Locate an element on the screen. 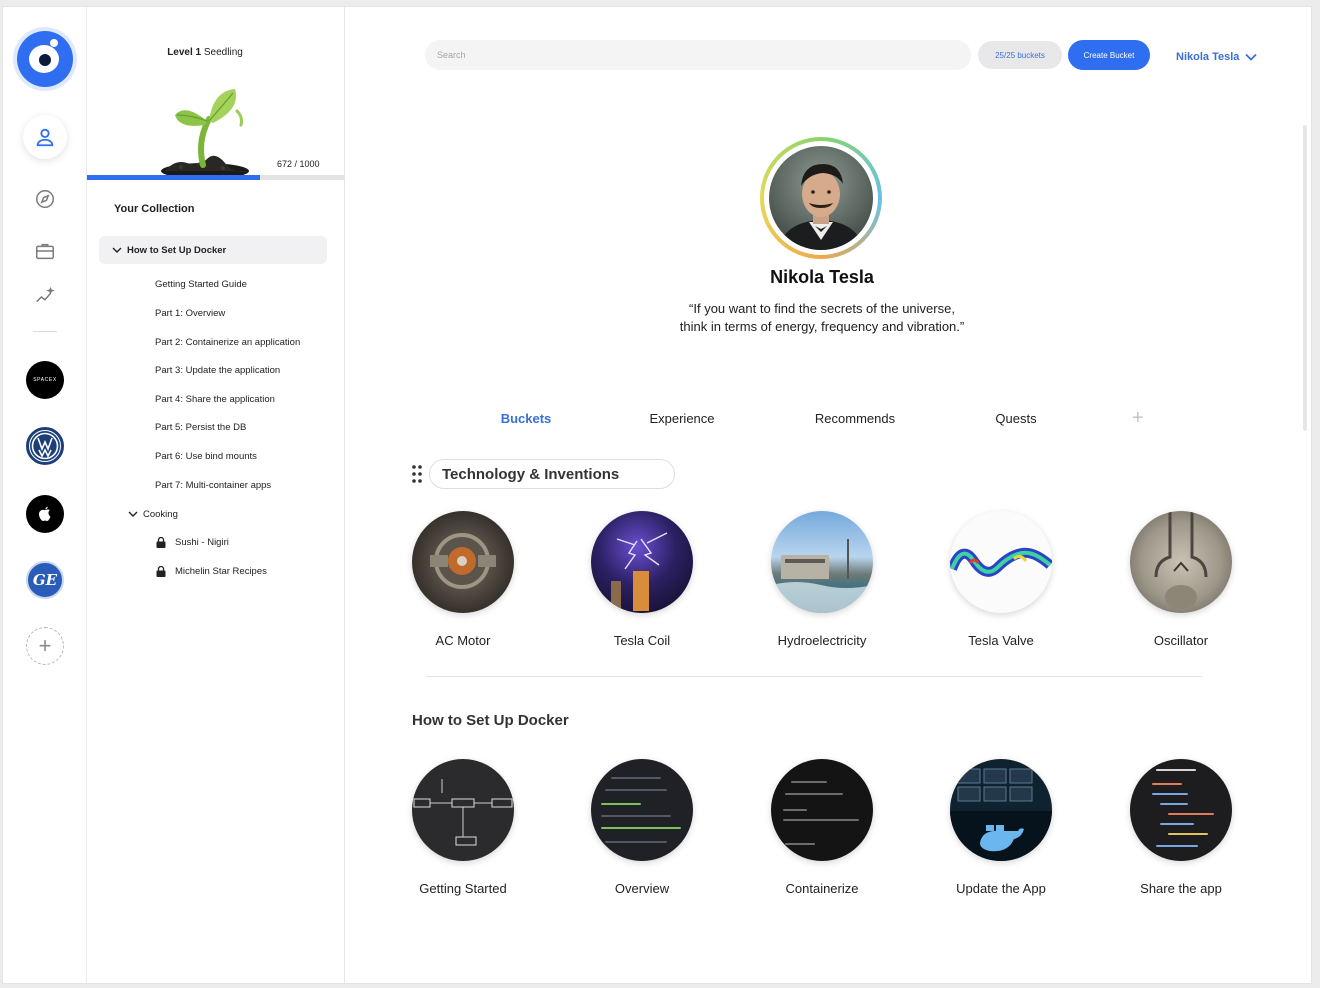  bucket-card: Update the App is located at coordinates (1001, 827).